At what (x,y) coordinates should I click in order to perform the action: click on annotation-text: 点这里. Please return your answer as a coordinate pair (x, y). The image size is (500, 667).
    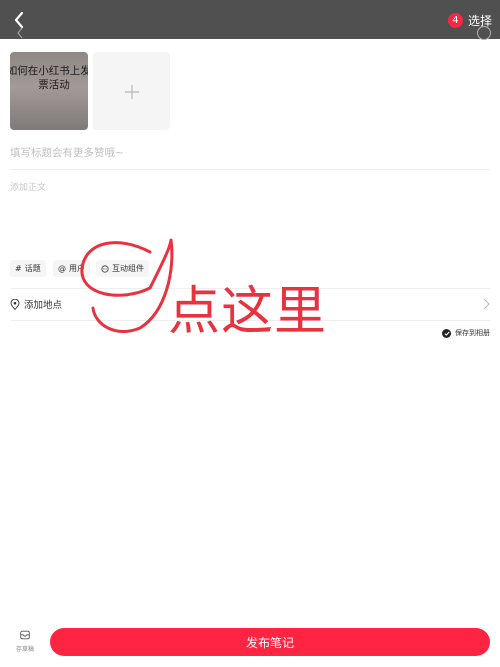
    Looking at the image, I should click on (248, 312).